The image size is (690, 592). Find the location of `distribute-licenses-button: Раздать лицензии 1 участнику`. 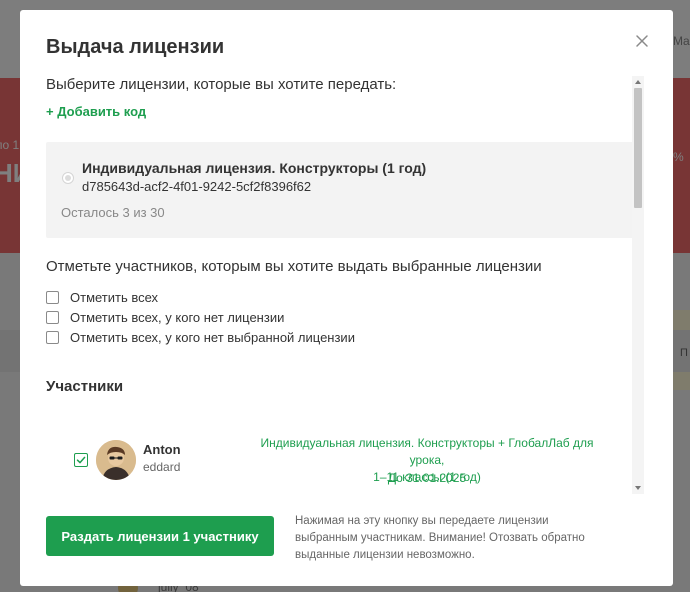

distribute-licenses-button: Раздать лицензии 1 участнику is located at coordinates (160, 536).